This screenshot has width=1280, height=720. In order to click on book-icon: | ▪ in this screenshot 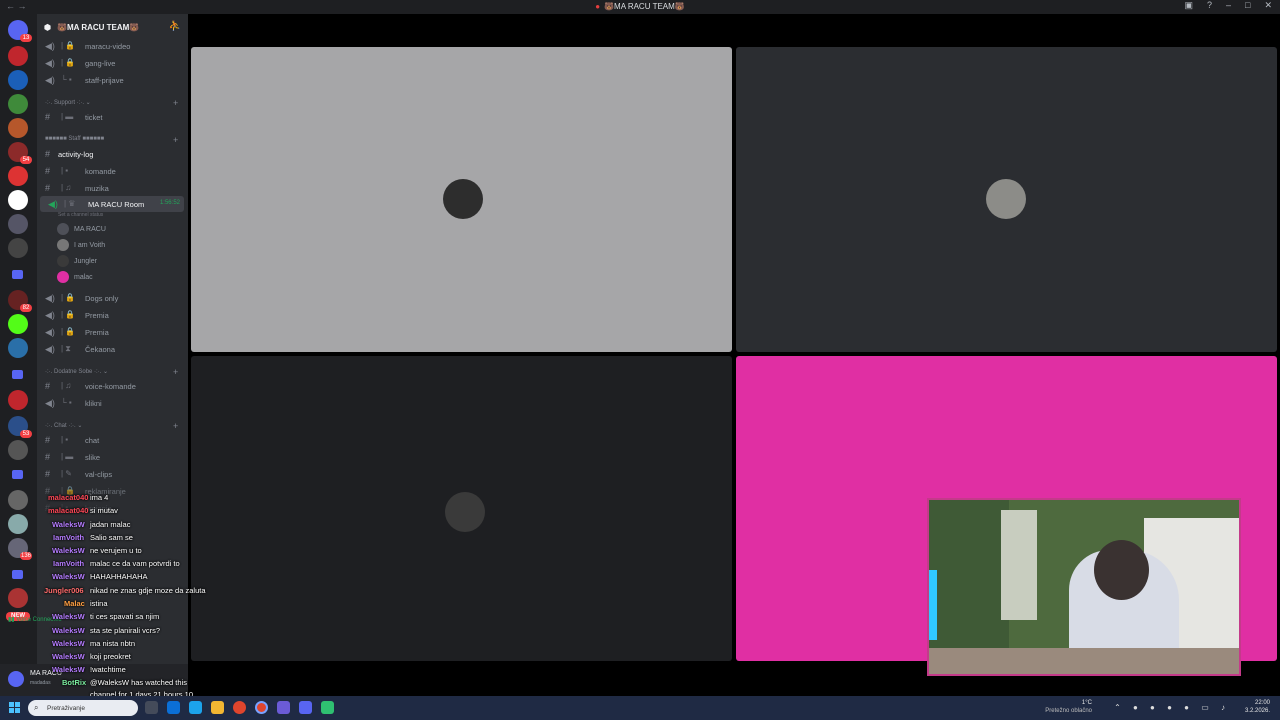, I will do `click(65, 170)`.